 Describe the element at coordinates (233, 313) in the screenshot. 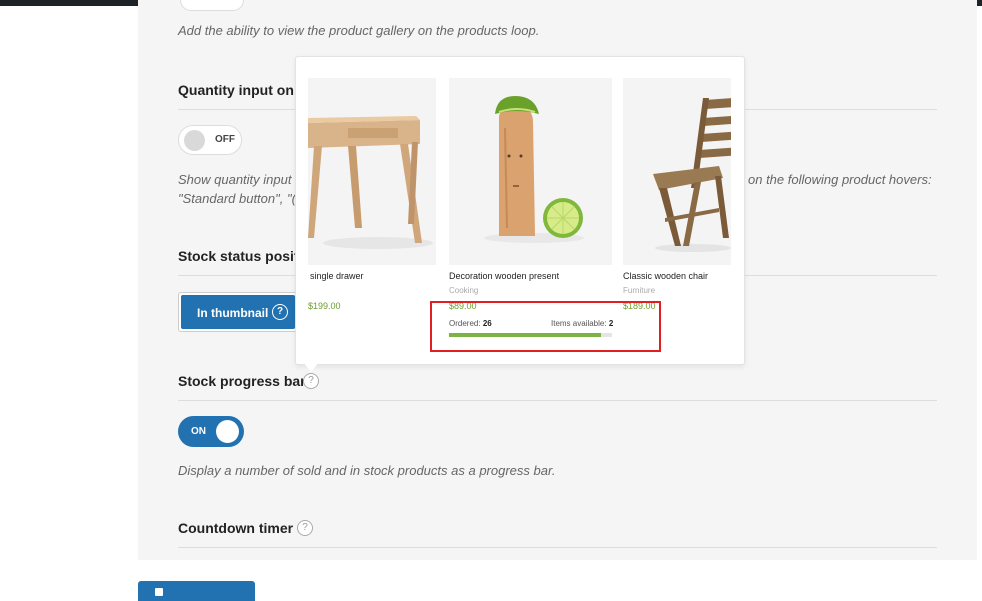

I see `option-label: In thumbnail` at that location.